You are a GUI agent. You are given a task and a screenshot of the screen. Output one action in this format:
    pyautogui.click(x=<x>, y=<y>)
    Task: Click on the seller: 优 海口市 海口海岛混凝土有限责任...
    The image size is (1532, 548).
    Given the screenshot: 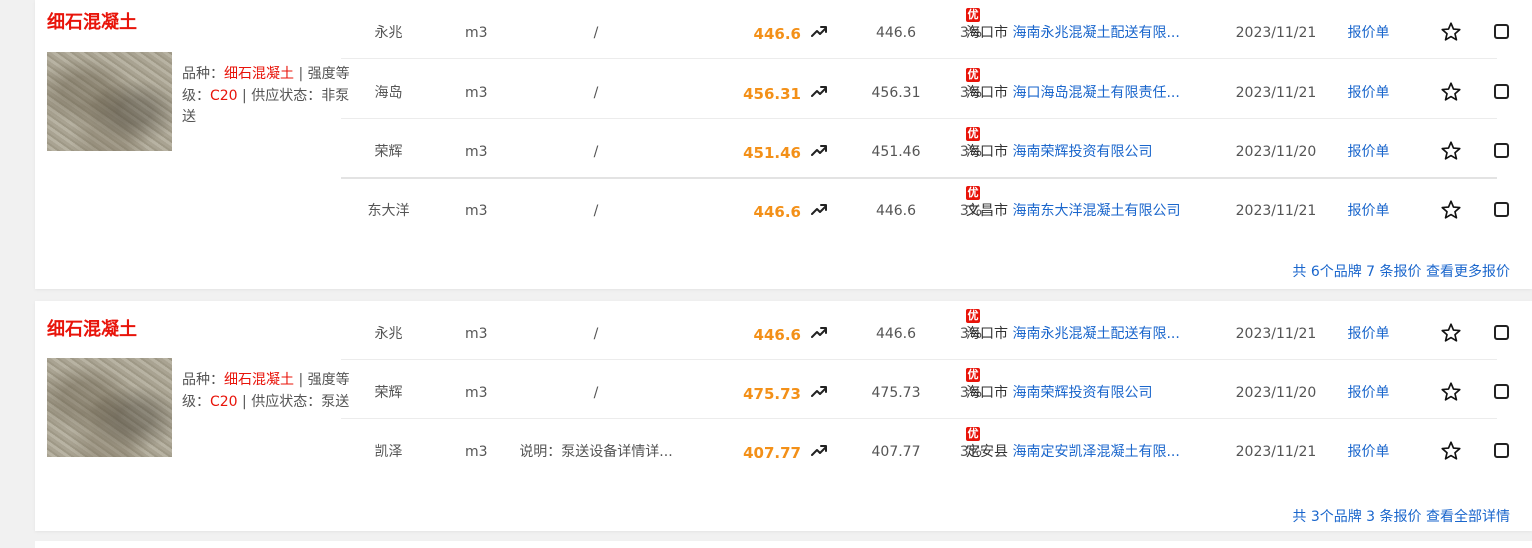 What is the action you would take?
    pyautogui.click(x=1088, y=89)
    